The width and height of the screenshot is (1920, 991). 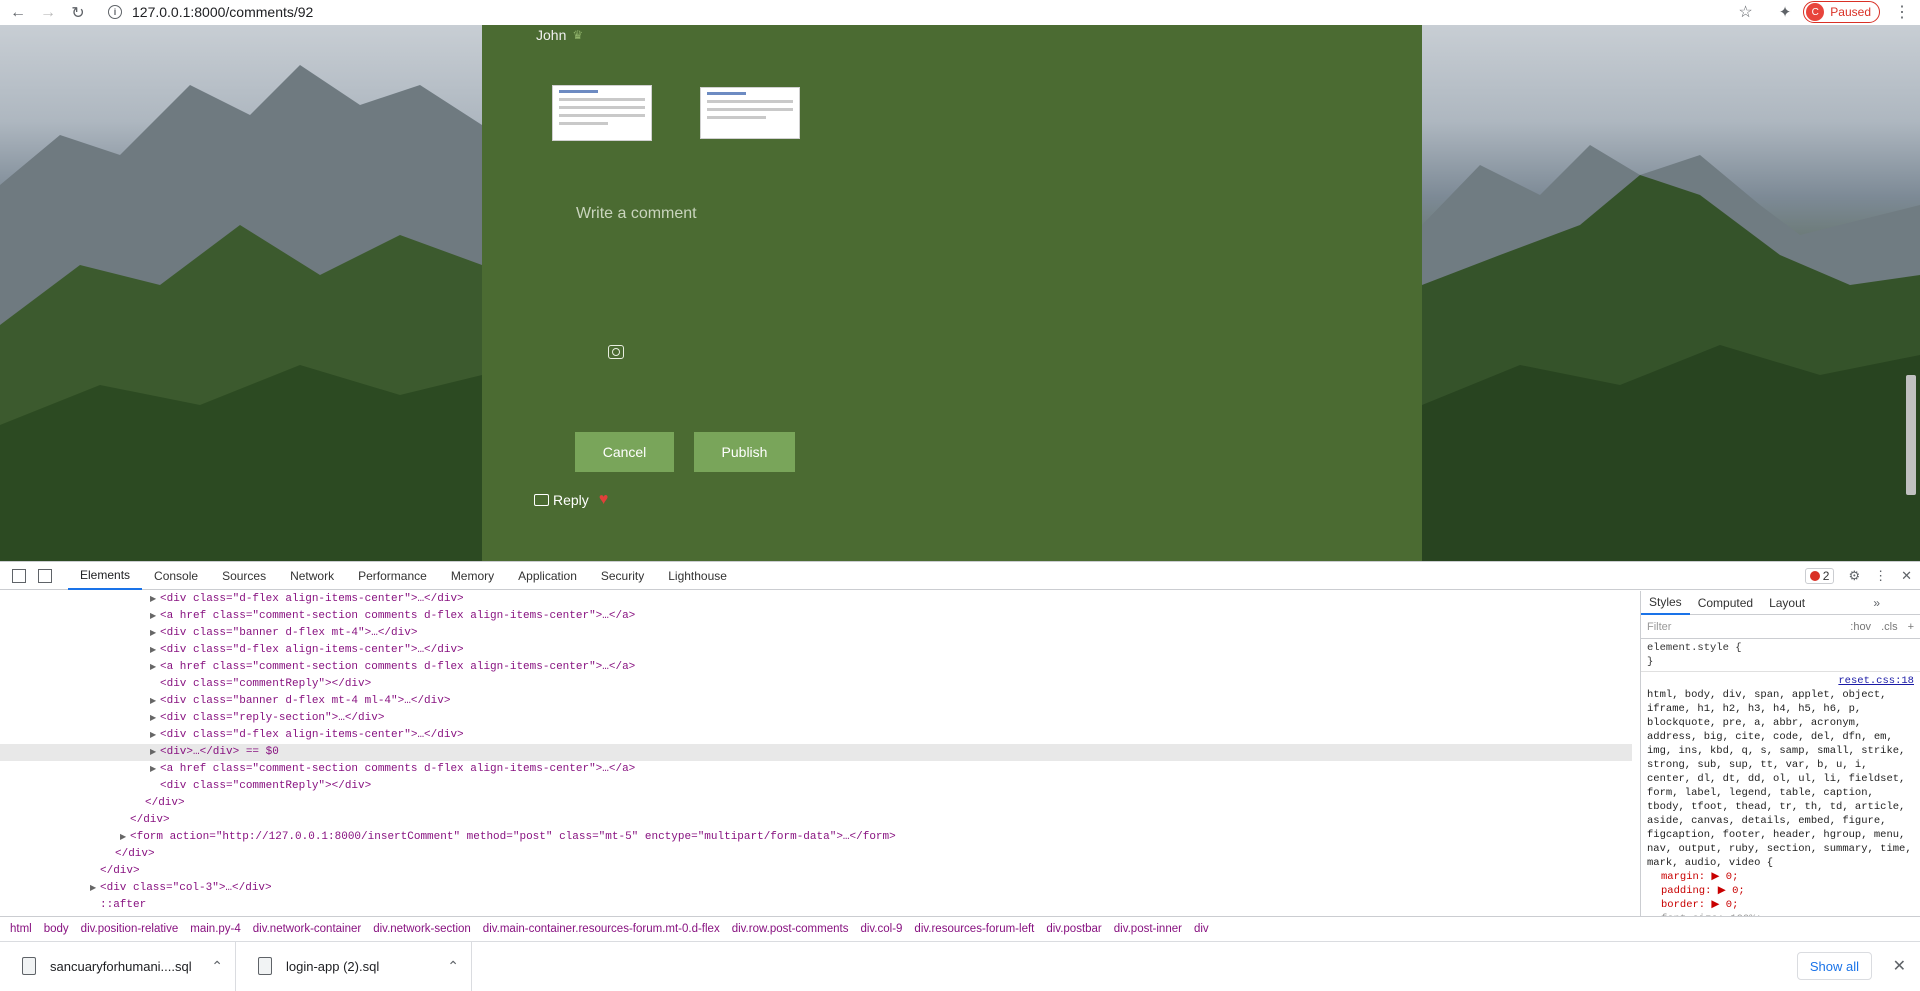 I want to click on breadcrumb-item: div.row.post-comments, so click(x=790, y=929).